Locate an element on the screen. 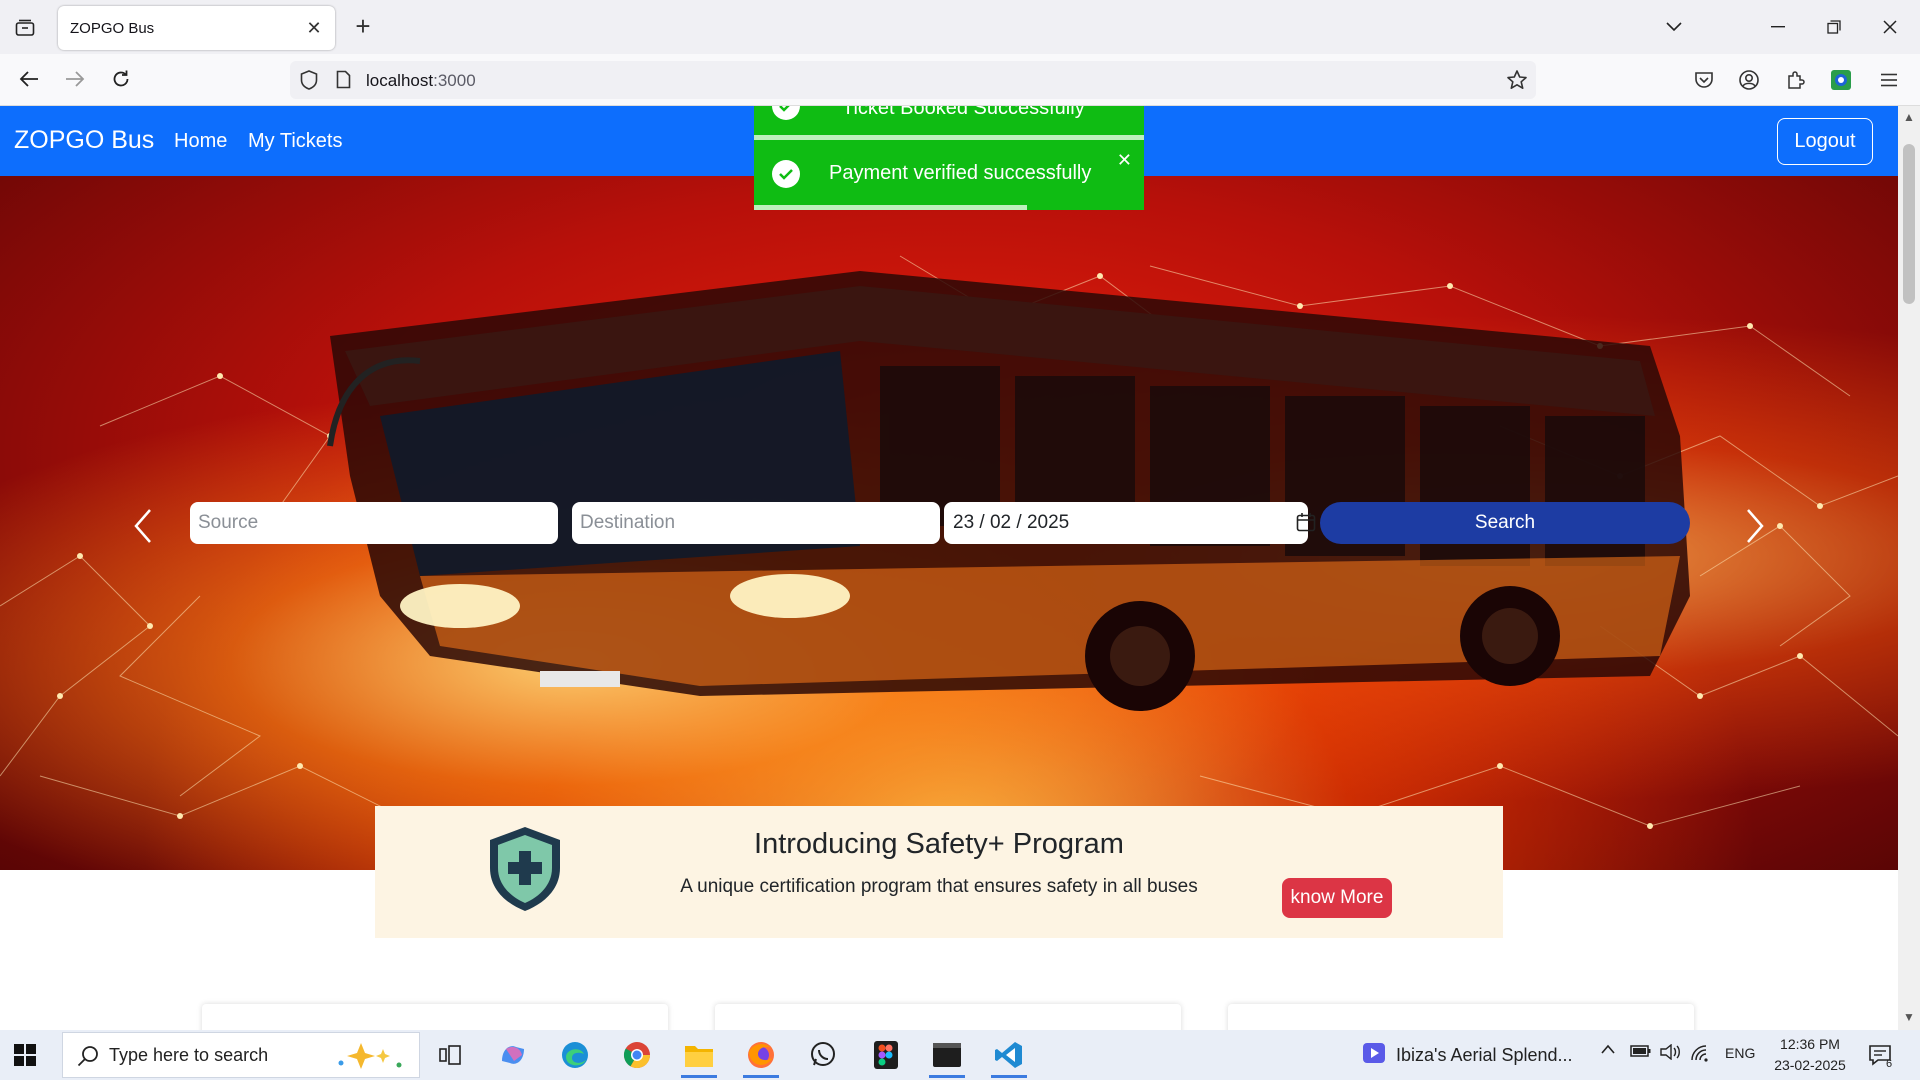 This screenshot has width=1920, height=1080. volume-icon is located at coordinates (1671, 1053).